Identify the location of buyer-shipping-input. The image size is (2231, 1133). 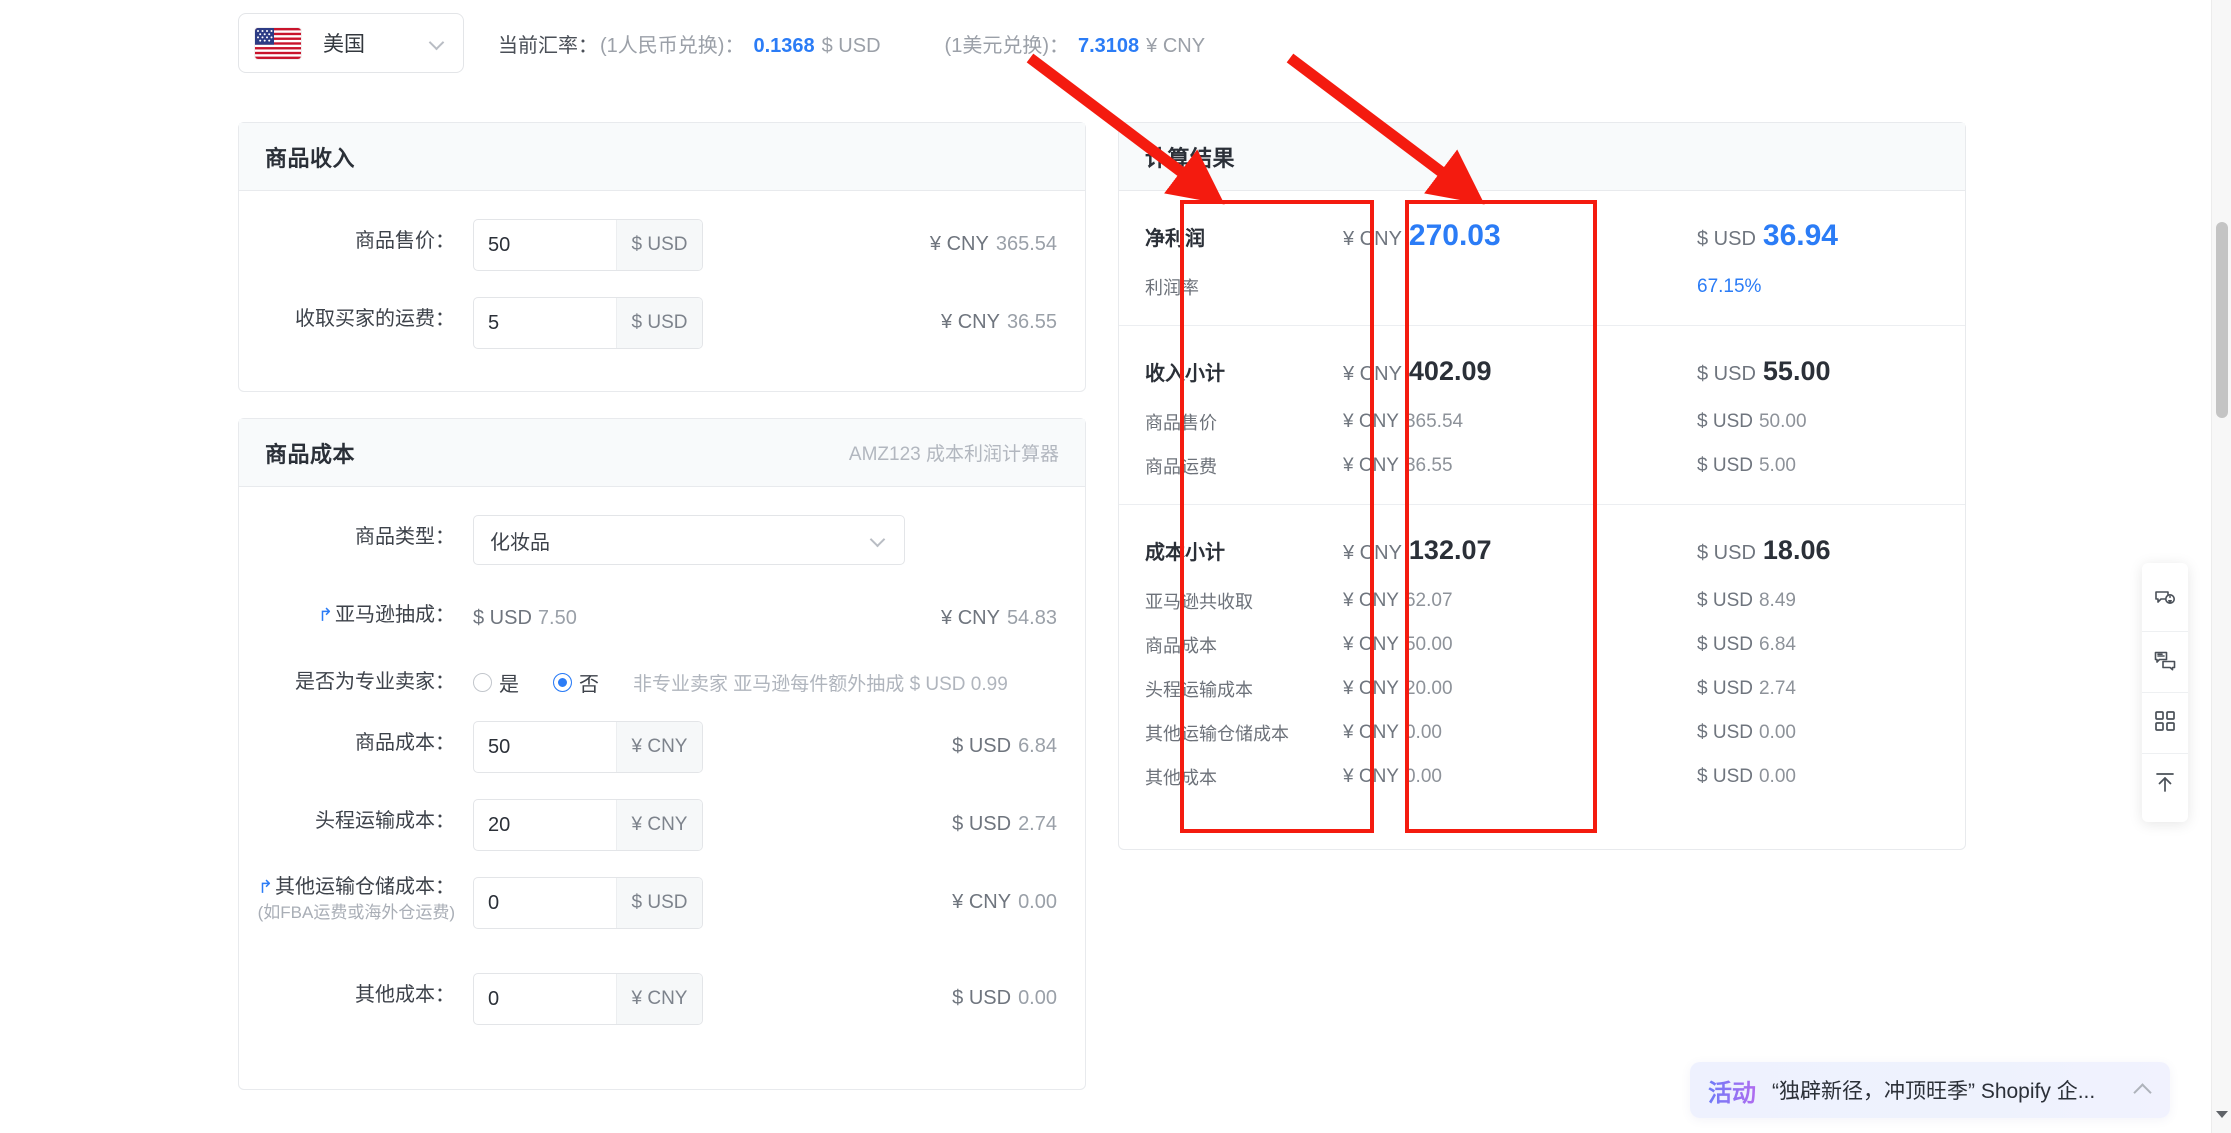
(545, 323).